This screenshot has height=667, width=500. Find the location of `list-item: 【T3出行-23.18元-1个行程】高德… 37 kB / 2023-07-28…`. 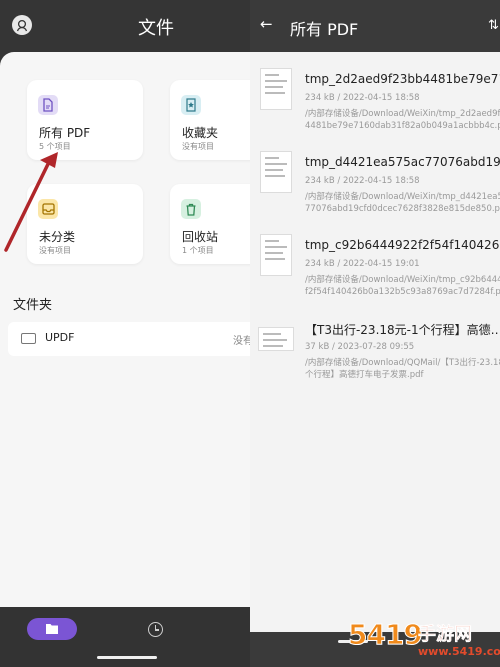

list-item: 【T3出行-23.18元-1个行程】高德… 37 kB / 2023-07-28… is located at coordinates (375, 354).